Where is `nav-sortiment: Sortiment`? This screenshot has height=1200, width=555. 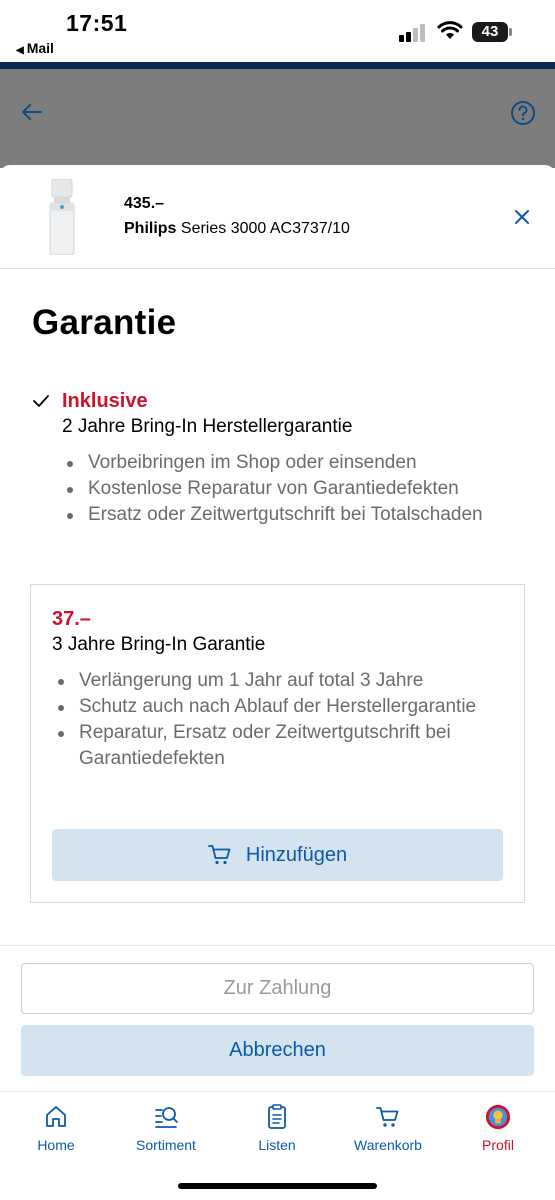 nav-sortiment: Sortiment is located at coordinates (166, 1128).